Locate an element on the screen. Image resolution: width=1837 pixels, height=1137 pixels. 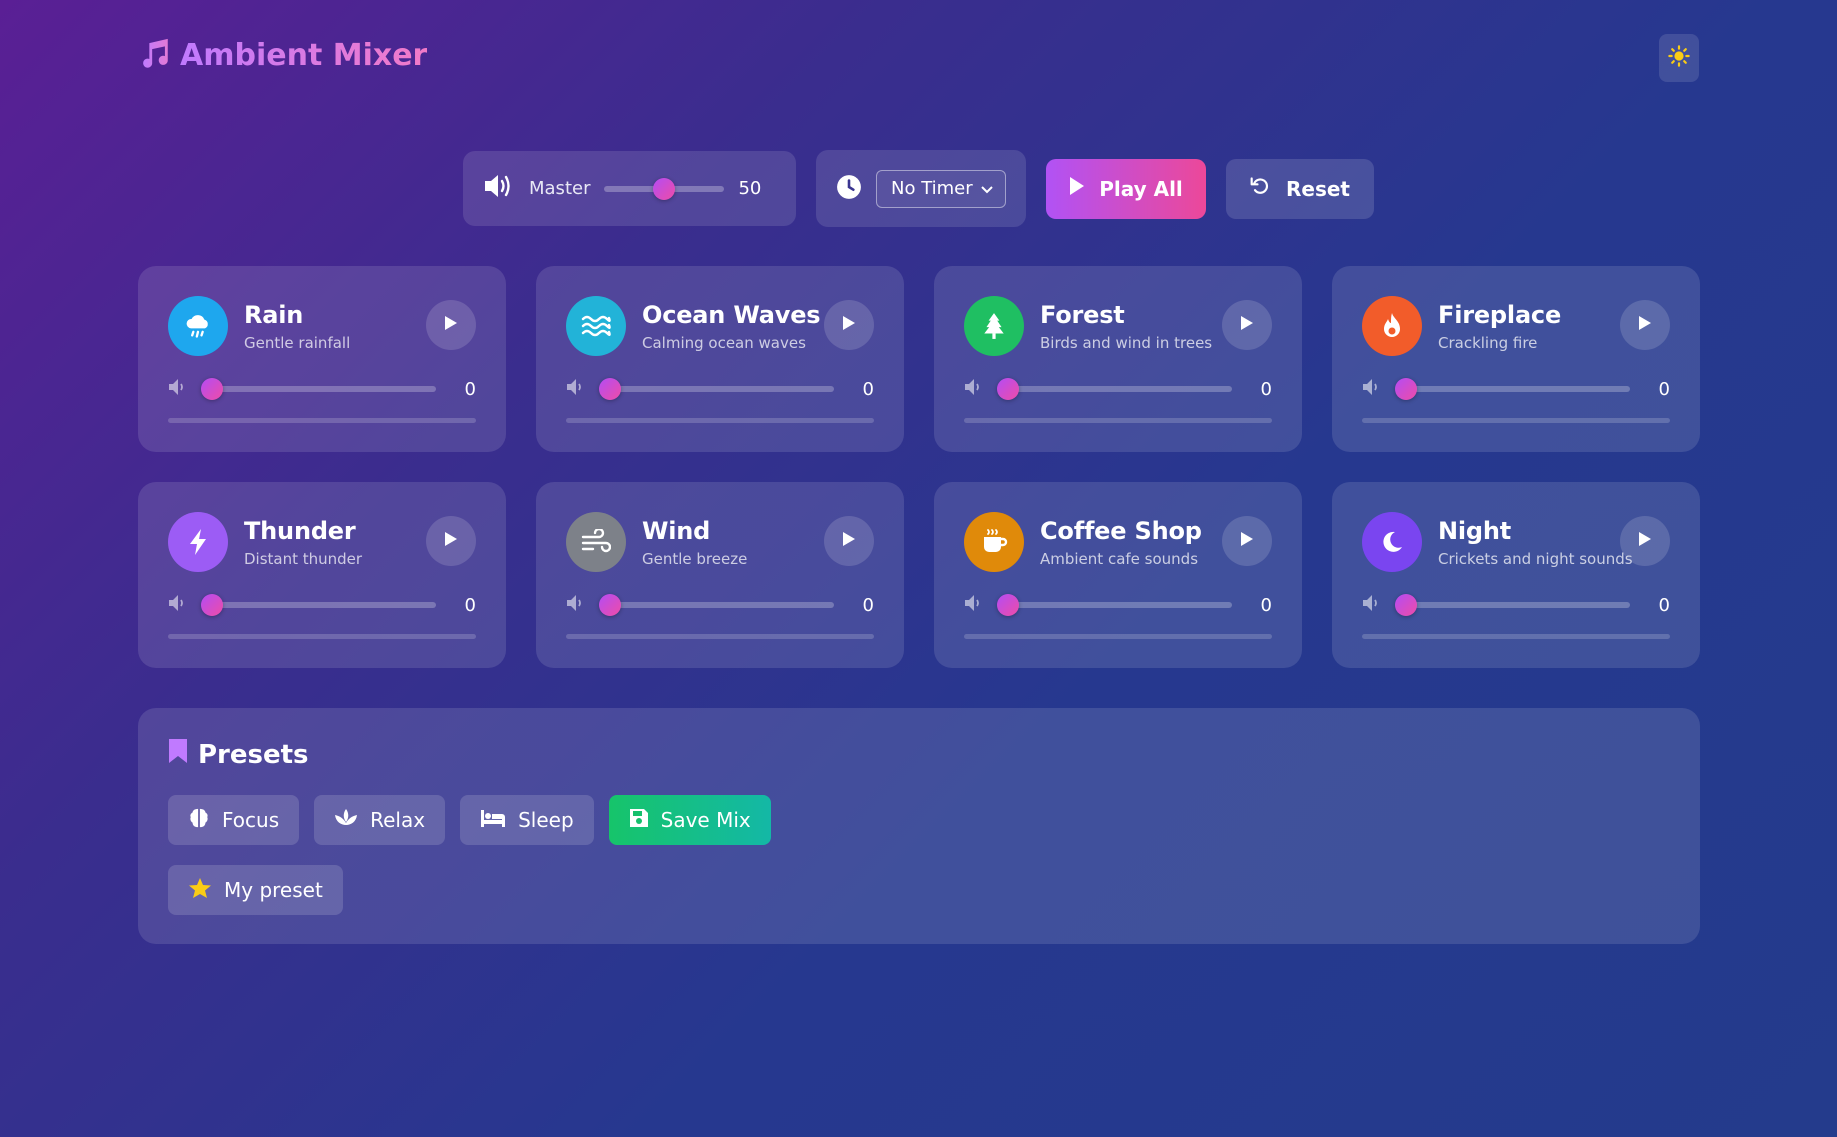
presets-title: Presets is located at coordinates (253, 754).